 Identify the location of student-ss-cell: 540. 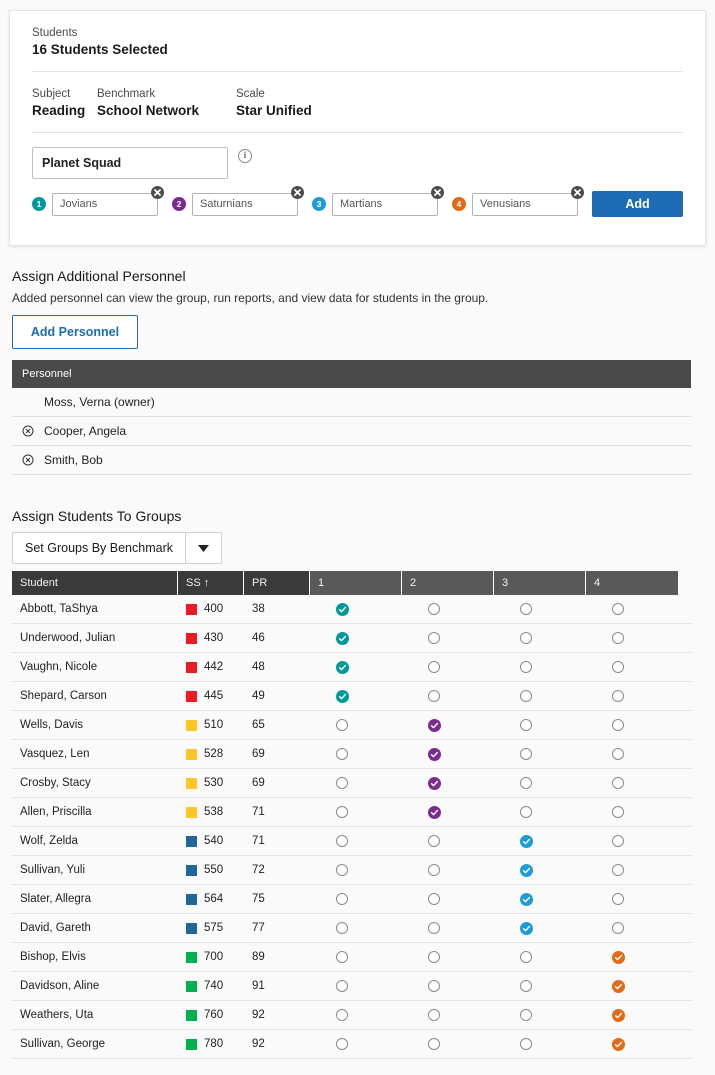
(211, 841).